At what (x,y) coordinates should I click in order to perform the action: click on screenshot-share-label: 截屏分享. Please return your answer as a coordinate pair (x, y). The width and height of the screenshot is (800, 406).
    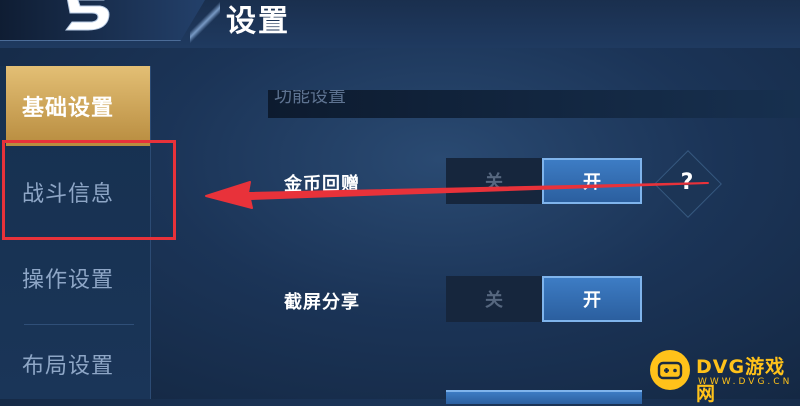
    Looking at the image, I should click on (322, 302).